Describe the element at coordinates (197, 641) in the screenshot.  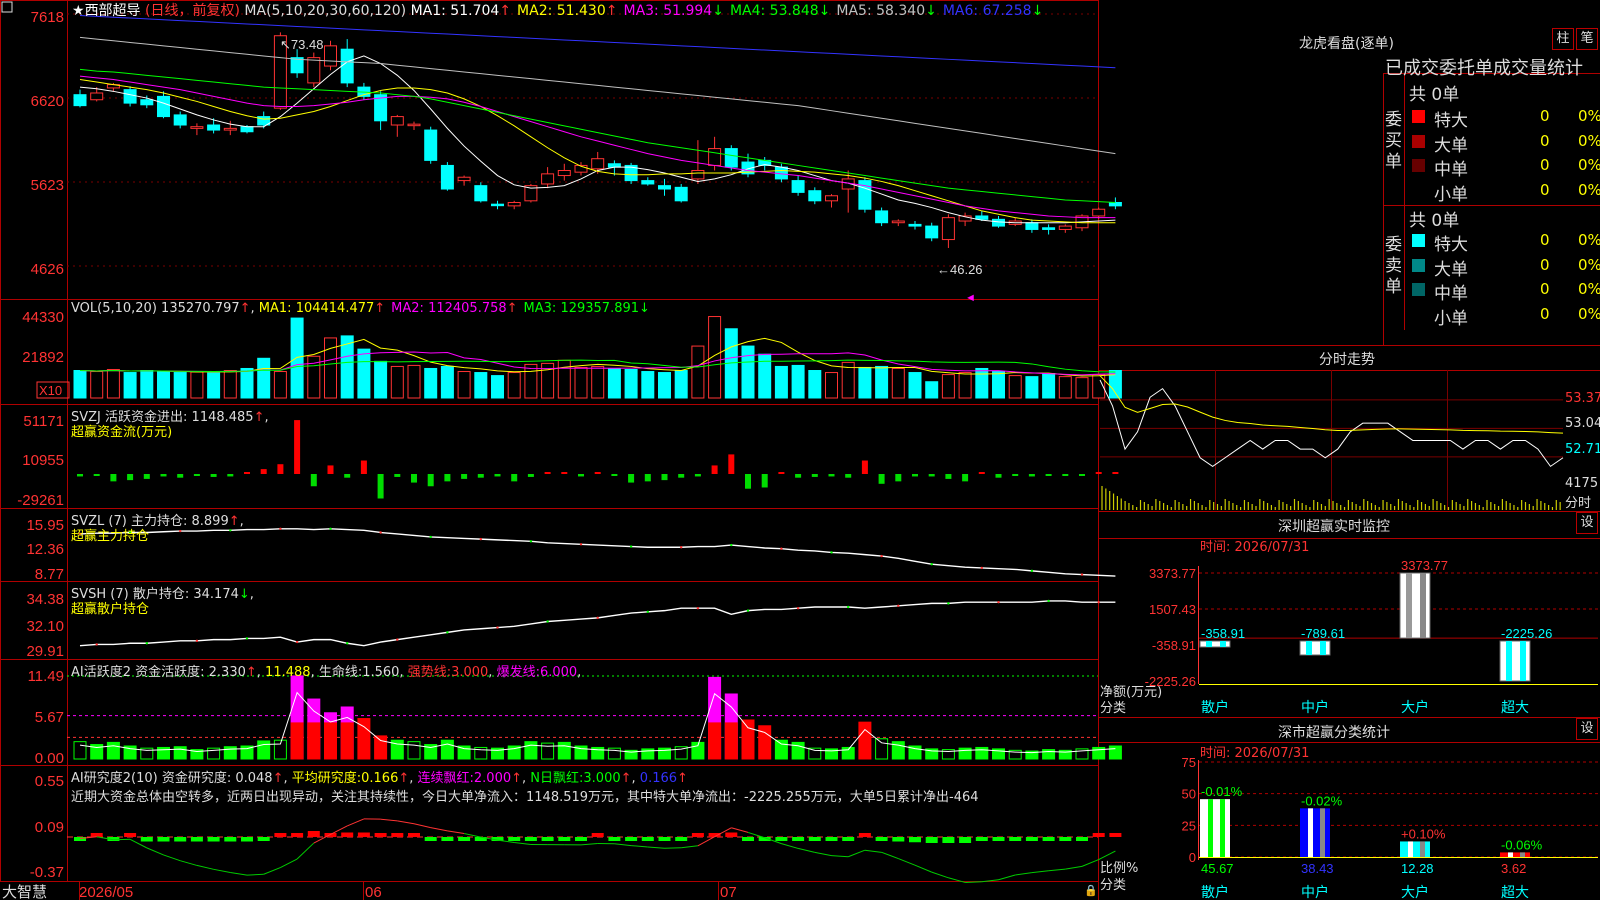
I see `svsh-point` at that location.